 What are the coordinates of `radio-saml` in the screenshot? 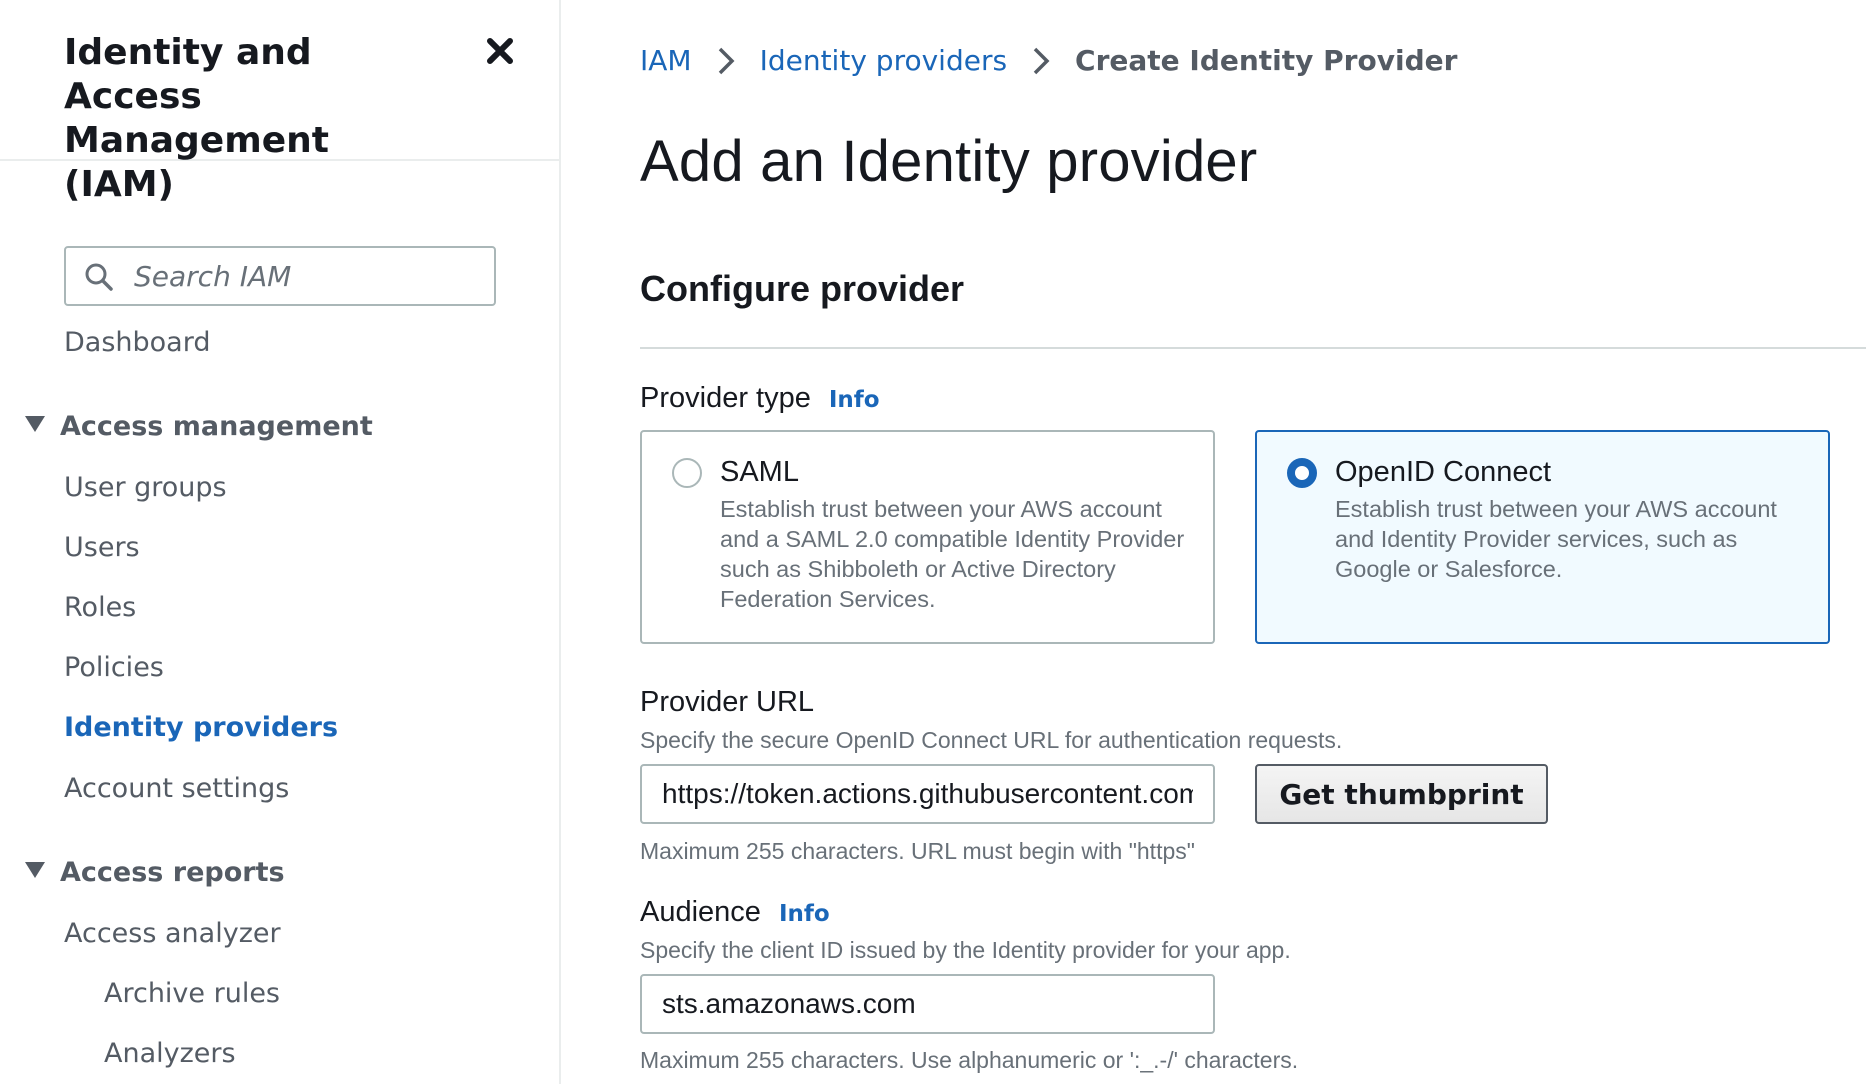 It's located at (687, 473).